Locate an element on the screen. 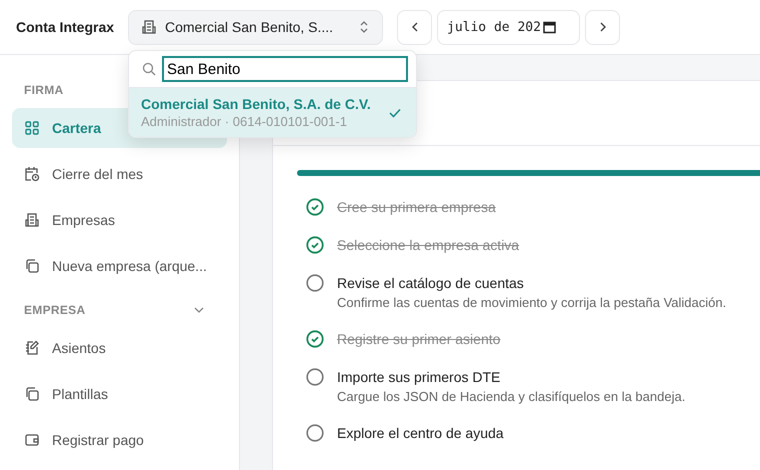 The width and height of the screenshot is (760, 470). search-field: San Benito is located at coordinates (285, 69).